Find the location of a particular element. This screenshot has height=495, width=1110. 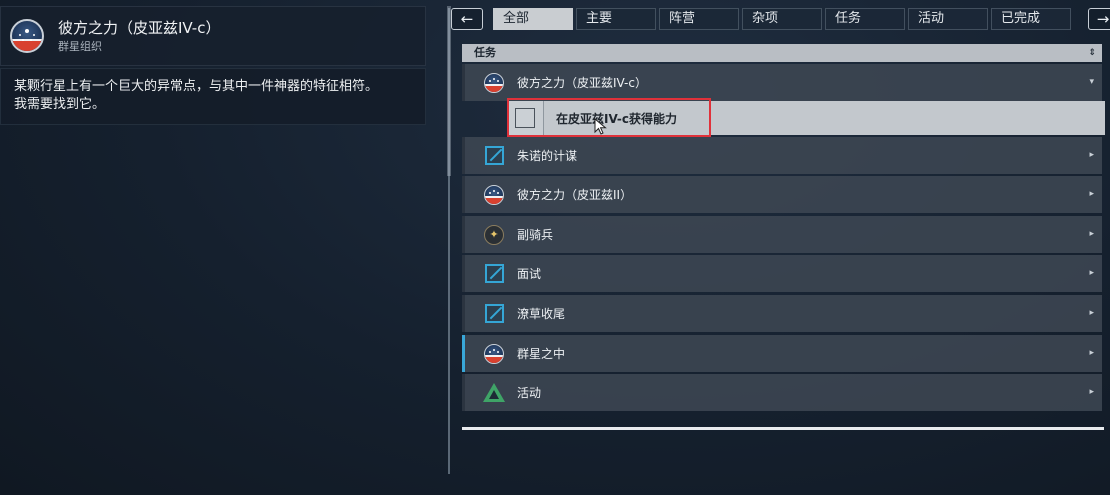

filter-tabs: ← 全部 主要 阵营 杂项 任务 活动 已完成 → is located at coordinates (780, 20).